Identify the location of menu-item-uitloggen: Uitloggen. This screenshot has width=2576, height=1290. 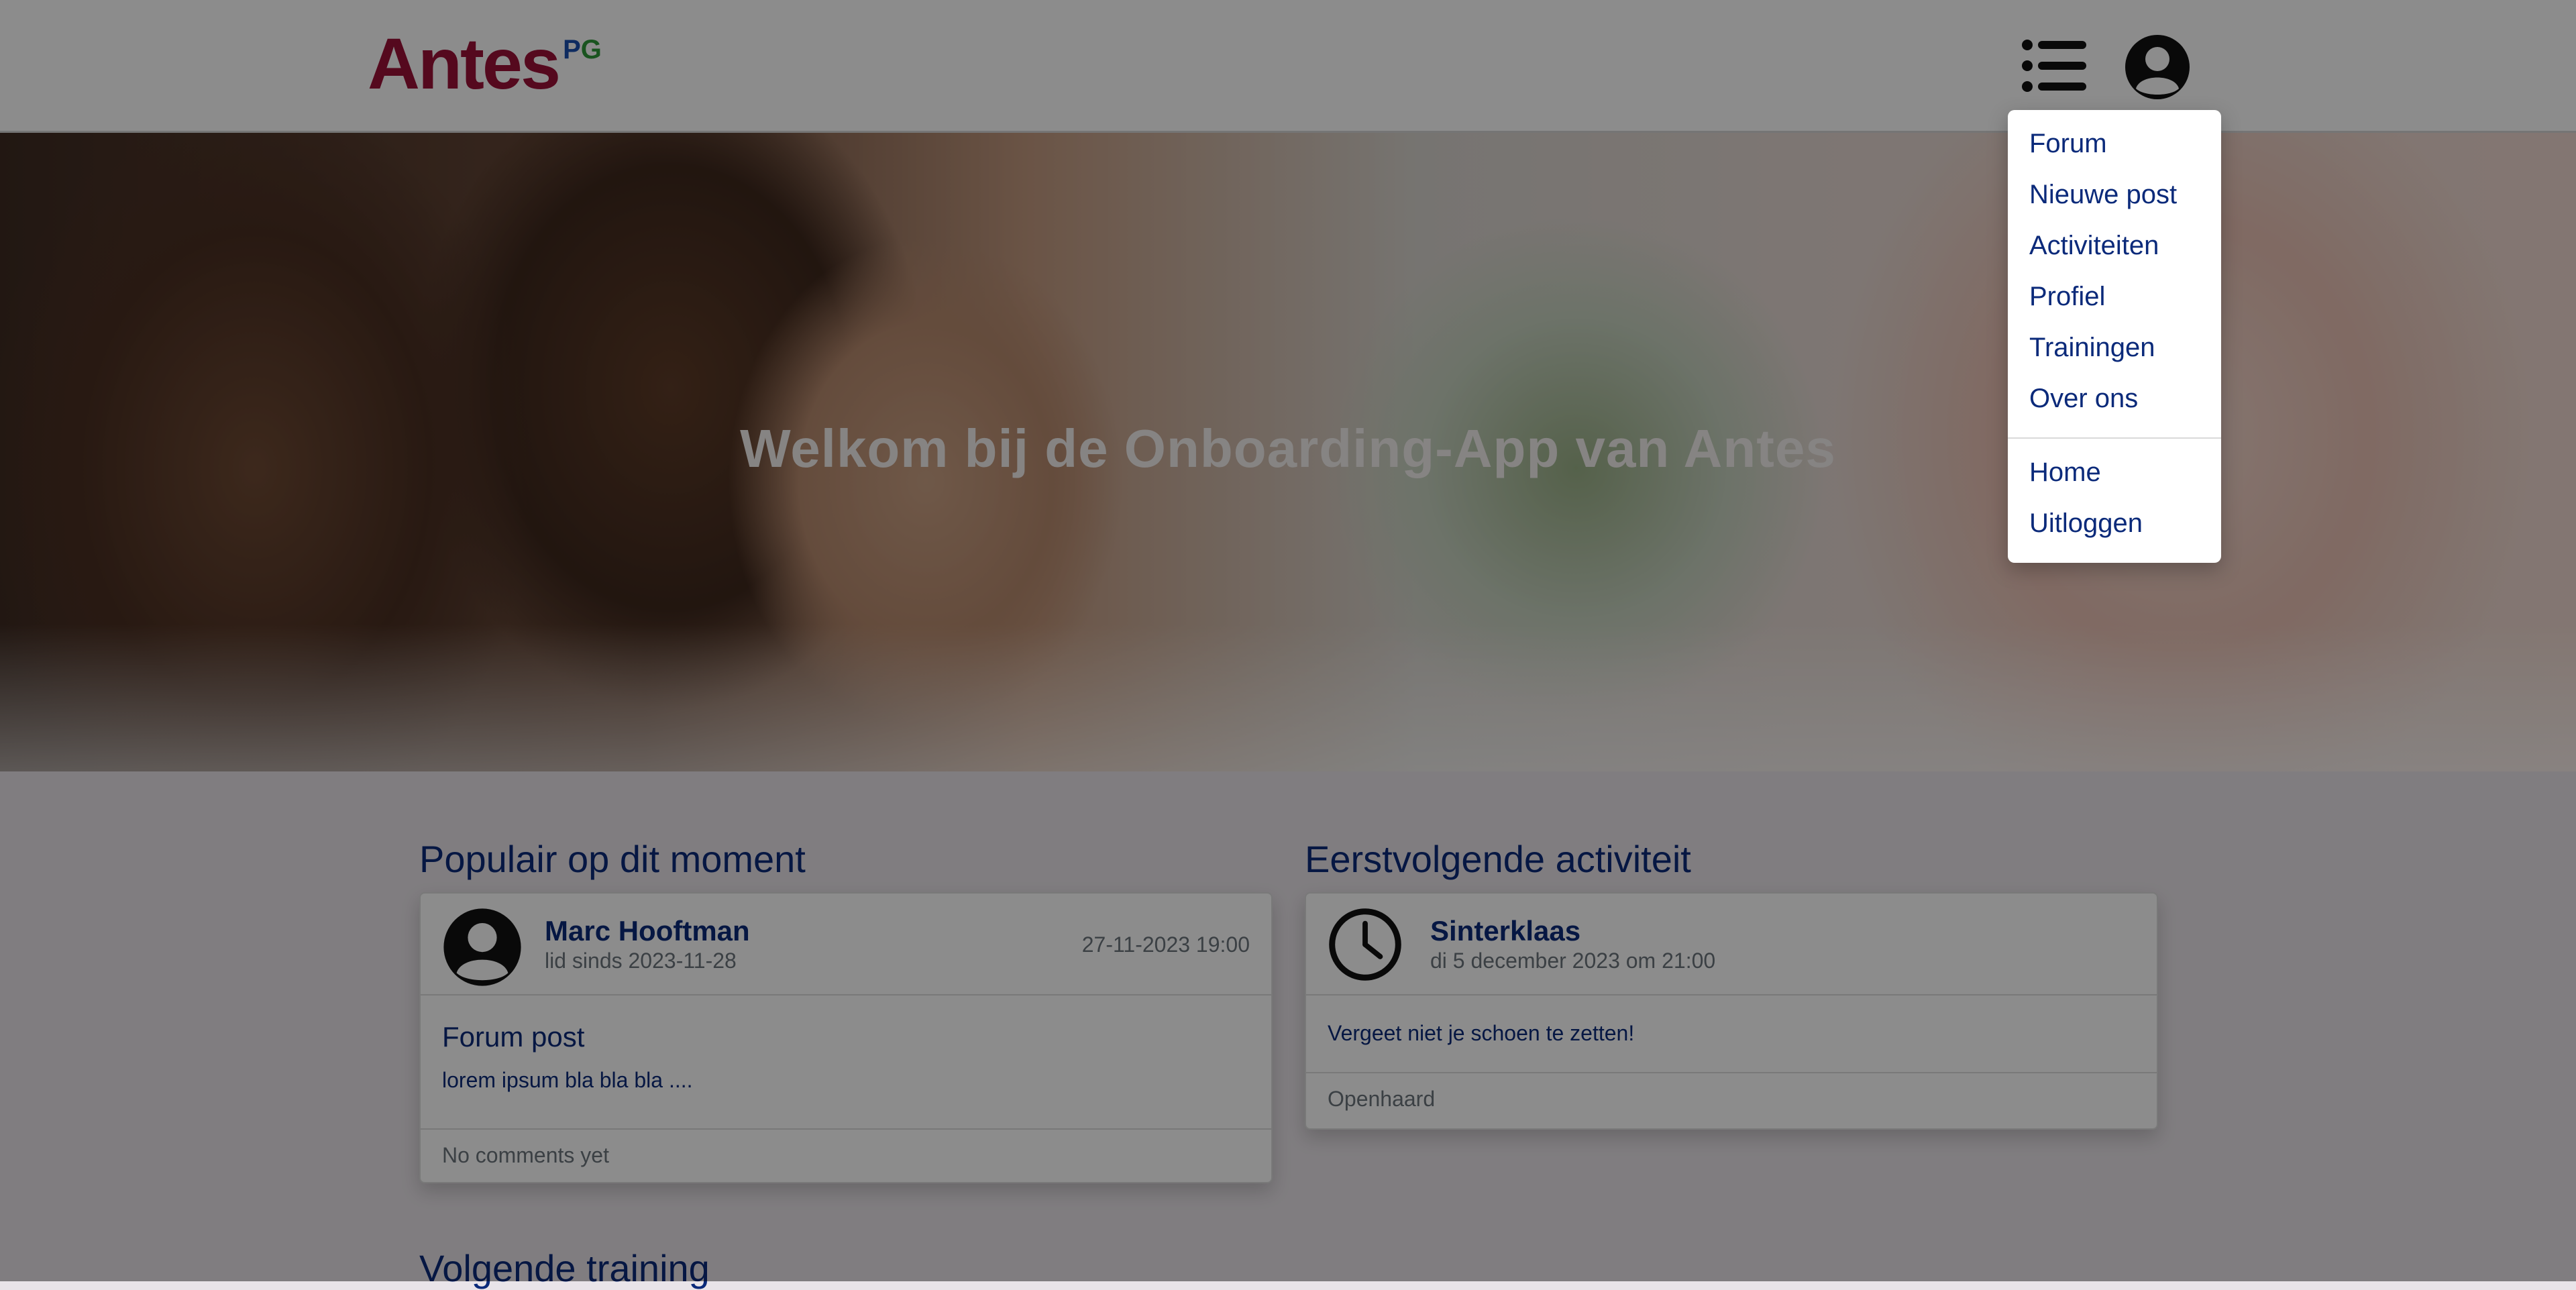
(2086, 523).